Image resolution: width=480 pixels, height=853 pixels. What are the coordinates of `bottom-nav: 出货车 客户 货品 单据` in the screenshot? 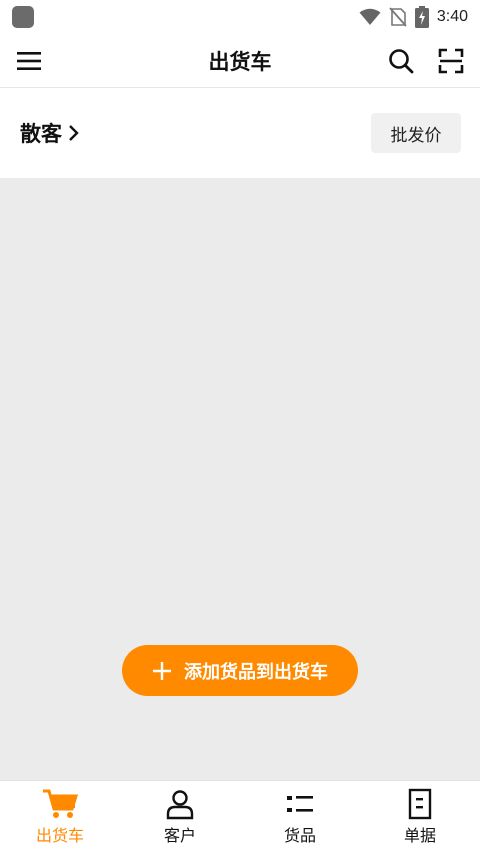 It's located at (240, 816).